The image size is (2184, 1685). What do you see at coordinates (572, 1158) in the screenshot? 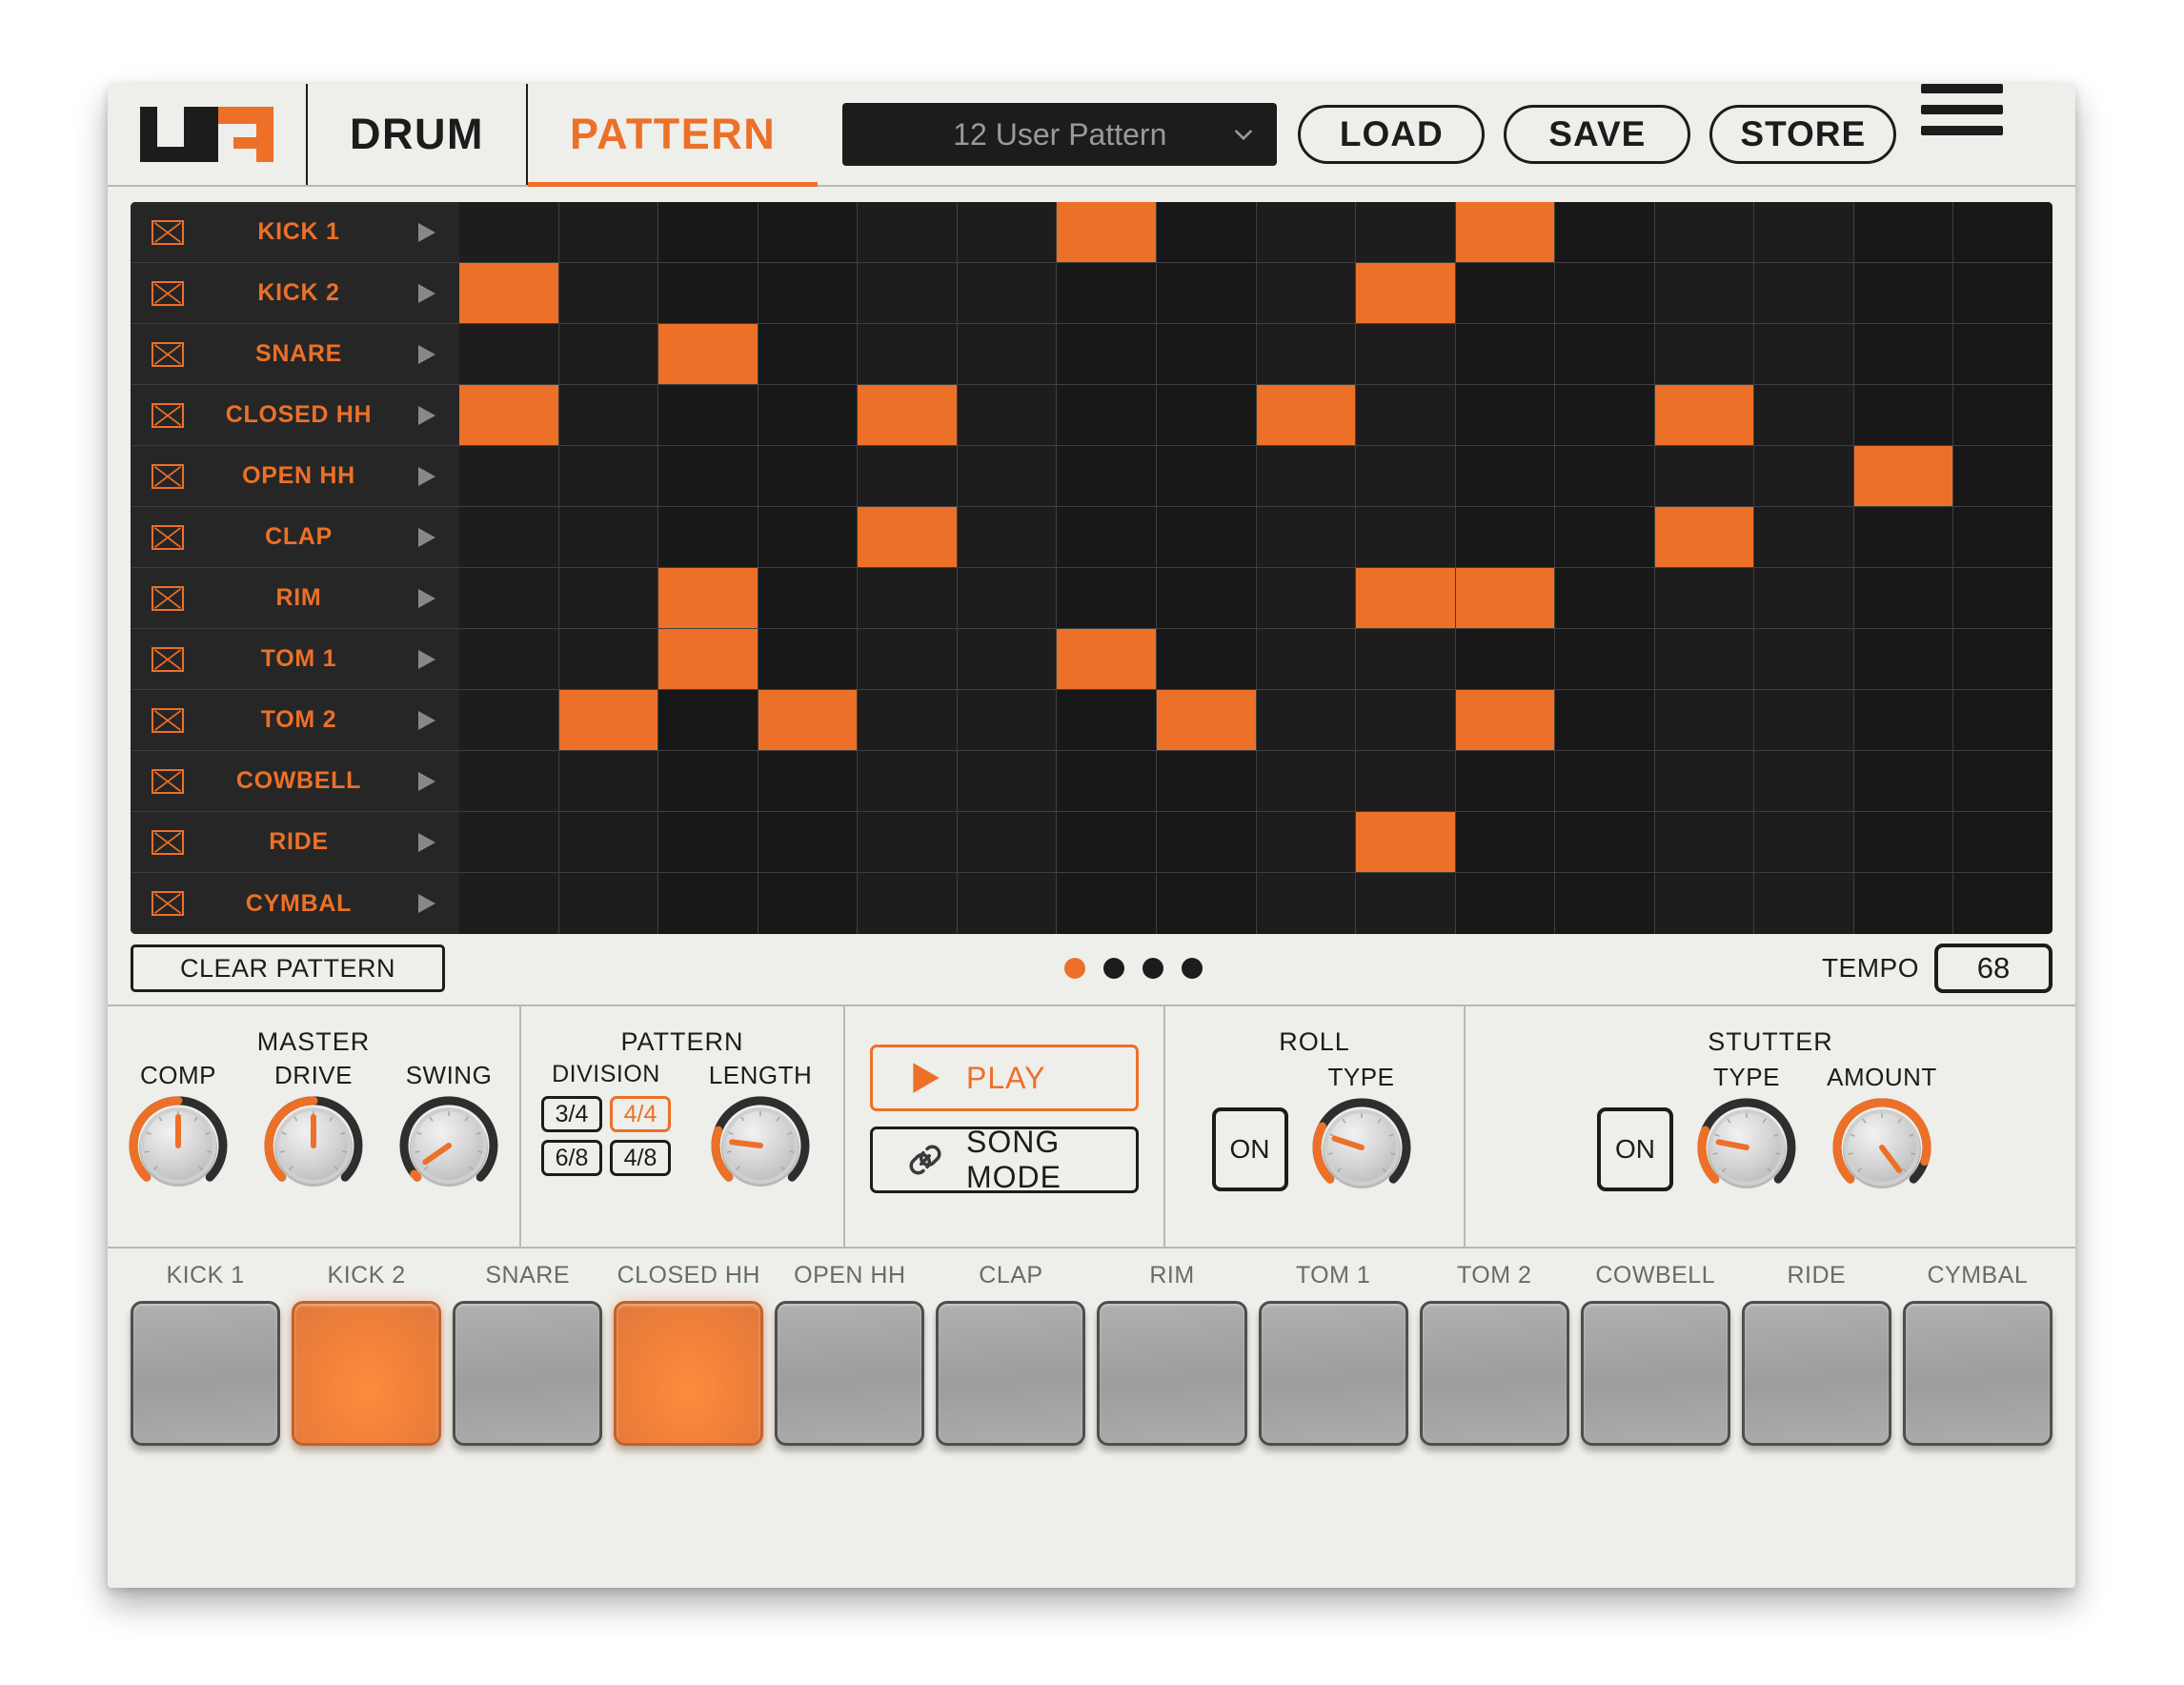
I see `division-button: 6/8` at bounding box center [572, 1158].